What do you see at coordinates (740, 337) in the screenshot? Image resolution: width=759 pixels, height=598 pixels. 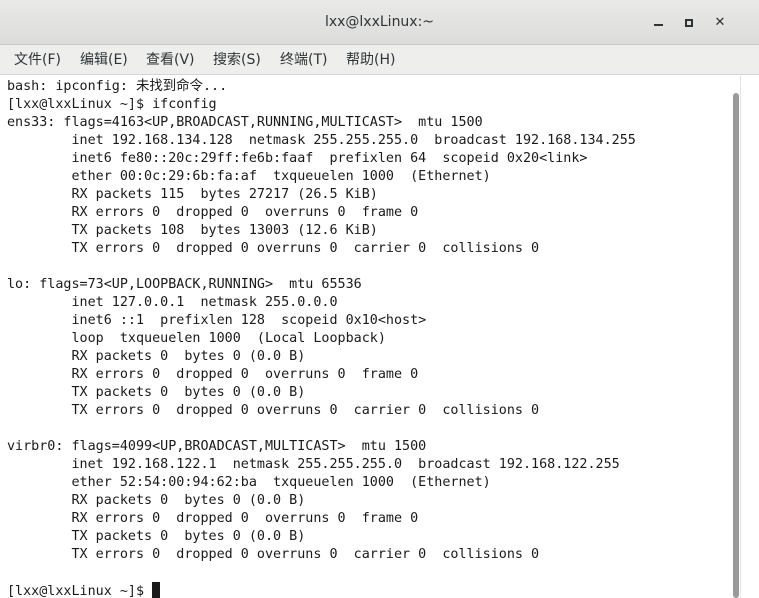 I see `scrollbar-track` at bounding box center [740, 337].